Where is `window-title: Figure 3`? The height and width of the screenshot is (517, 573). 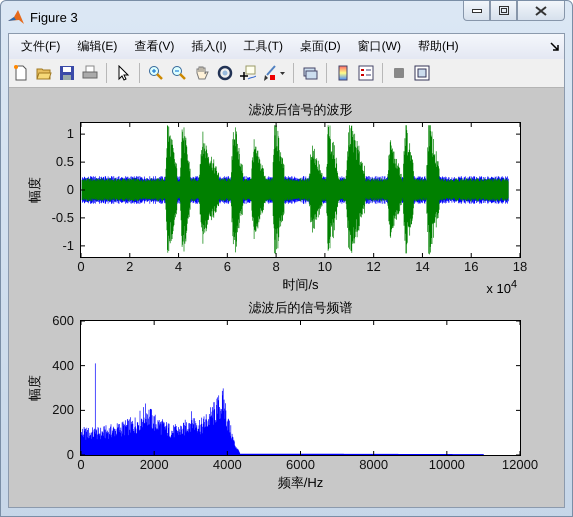
window-title: Figure 3 is located at coordinates (54, 17).